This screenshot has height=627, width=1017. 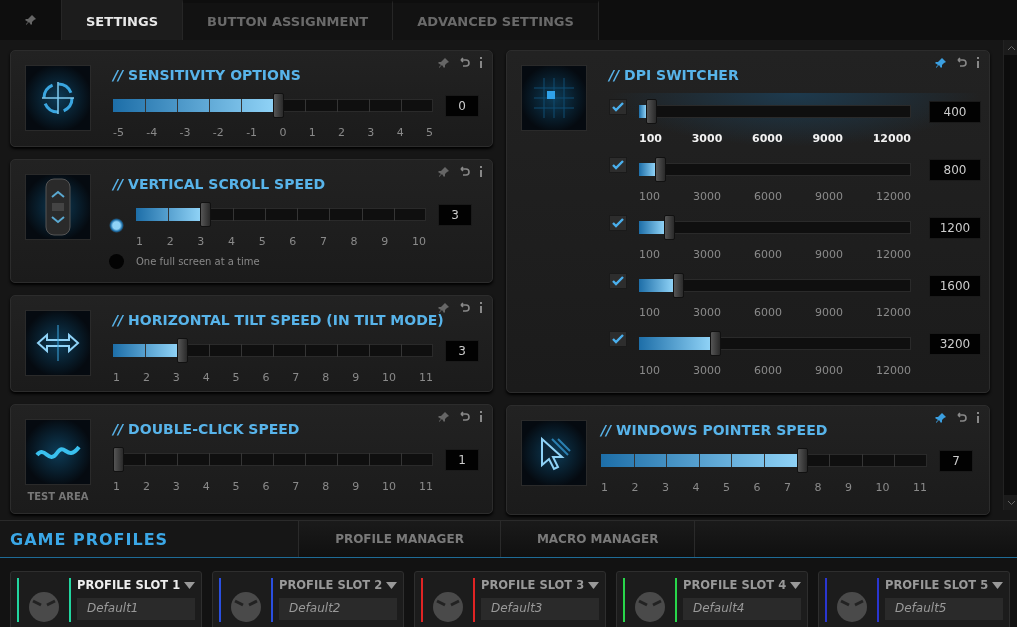 What do you see at coordinates (150, 539) in the screenshot?
I see `tab: GAME PROFILES` at bounding box center [150, 539].